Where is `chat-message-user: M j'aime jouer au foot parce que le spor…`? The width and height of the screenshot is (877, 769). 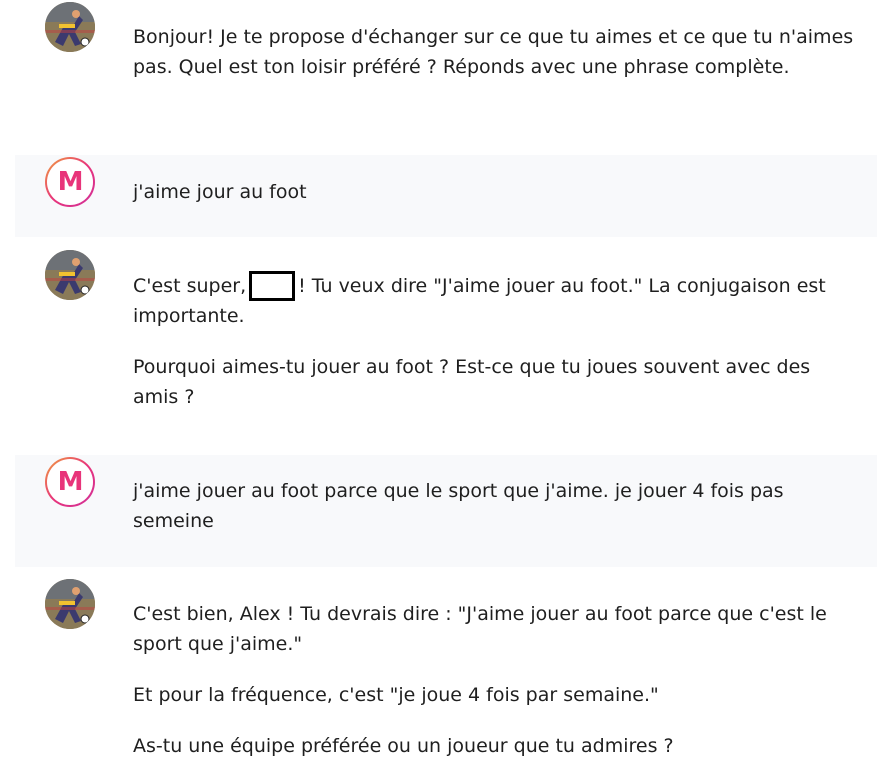 chat-message-user: M j'aime jouer au foot parce que le spor… is located at coordinates (446, 511).